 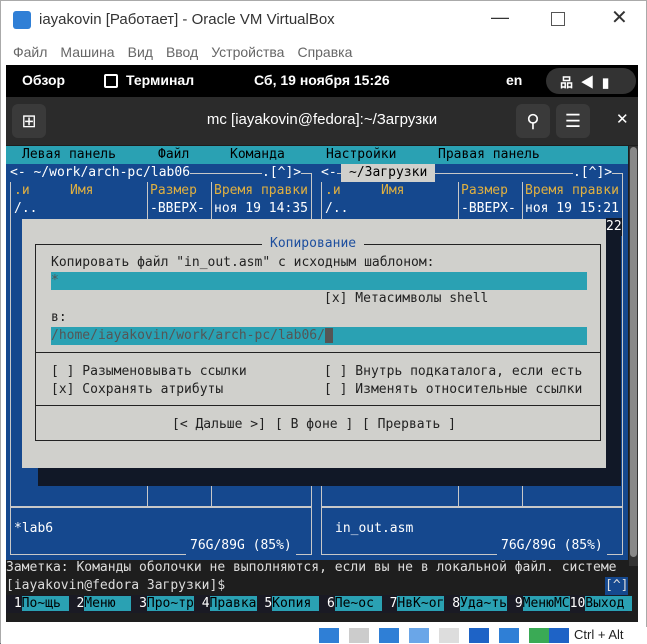 What do you see at coordinates (69, 155) in the screenshot?
I see `mc-menu-left: Левая панель` at bounding box center [69, 155].